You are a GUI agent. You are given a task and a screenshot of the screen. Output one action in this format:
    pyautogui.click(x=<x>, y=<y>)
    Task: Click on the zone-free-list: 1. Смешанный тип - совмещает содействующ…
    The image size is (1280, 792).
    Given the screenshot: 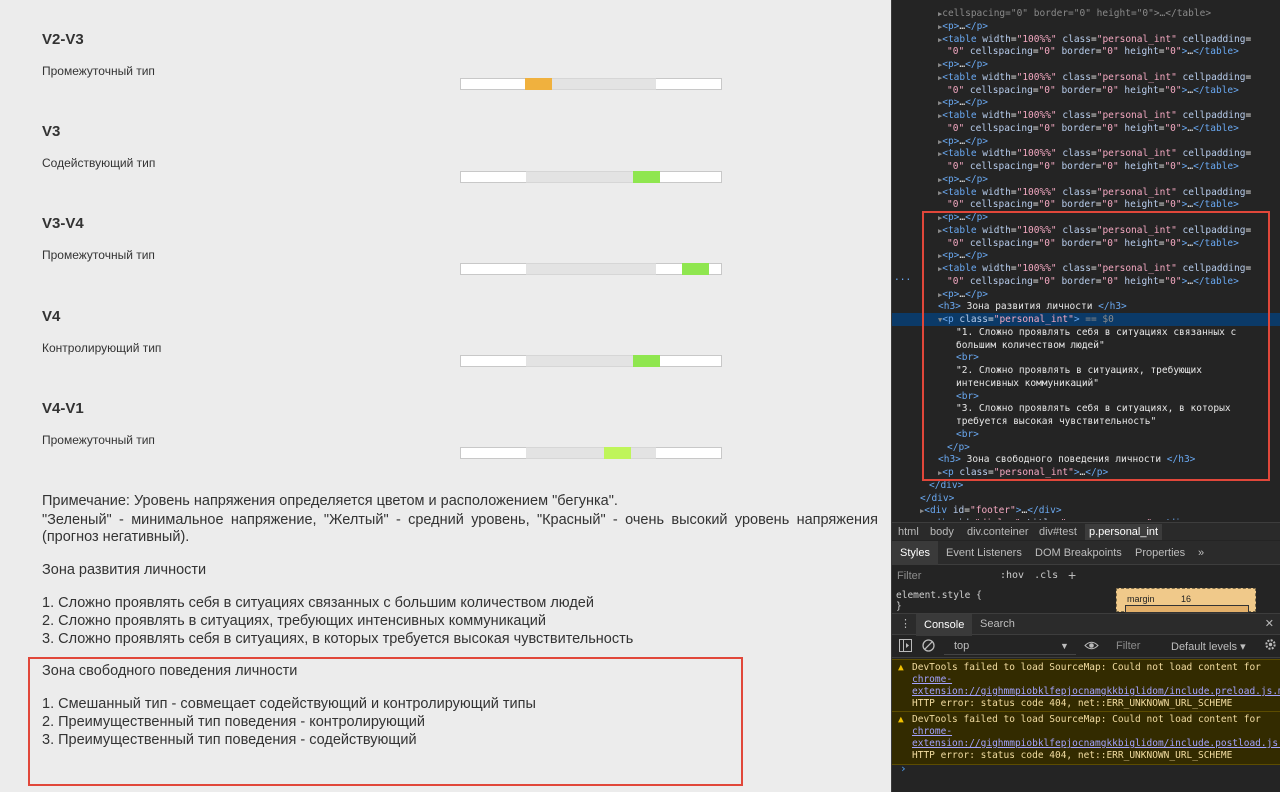 What is the action you would take?
    pyautogui.click(x=289, y=722)
    